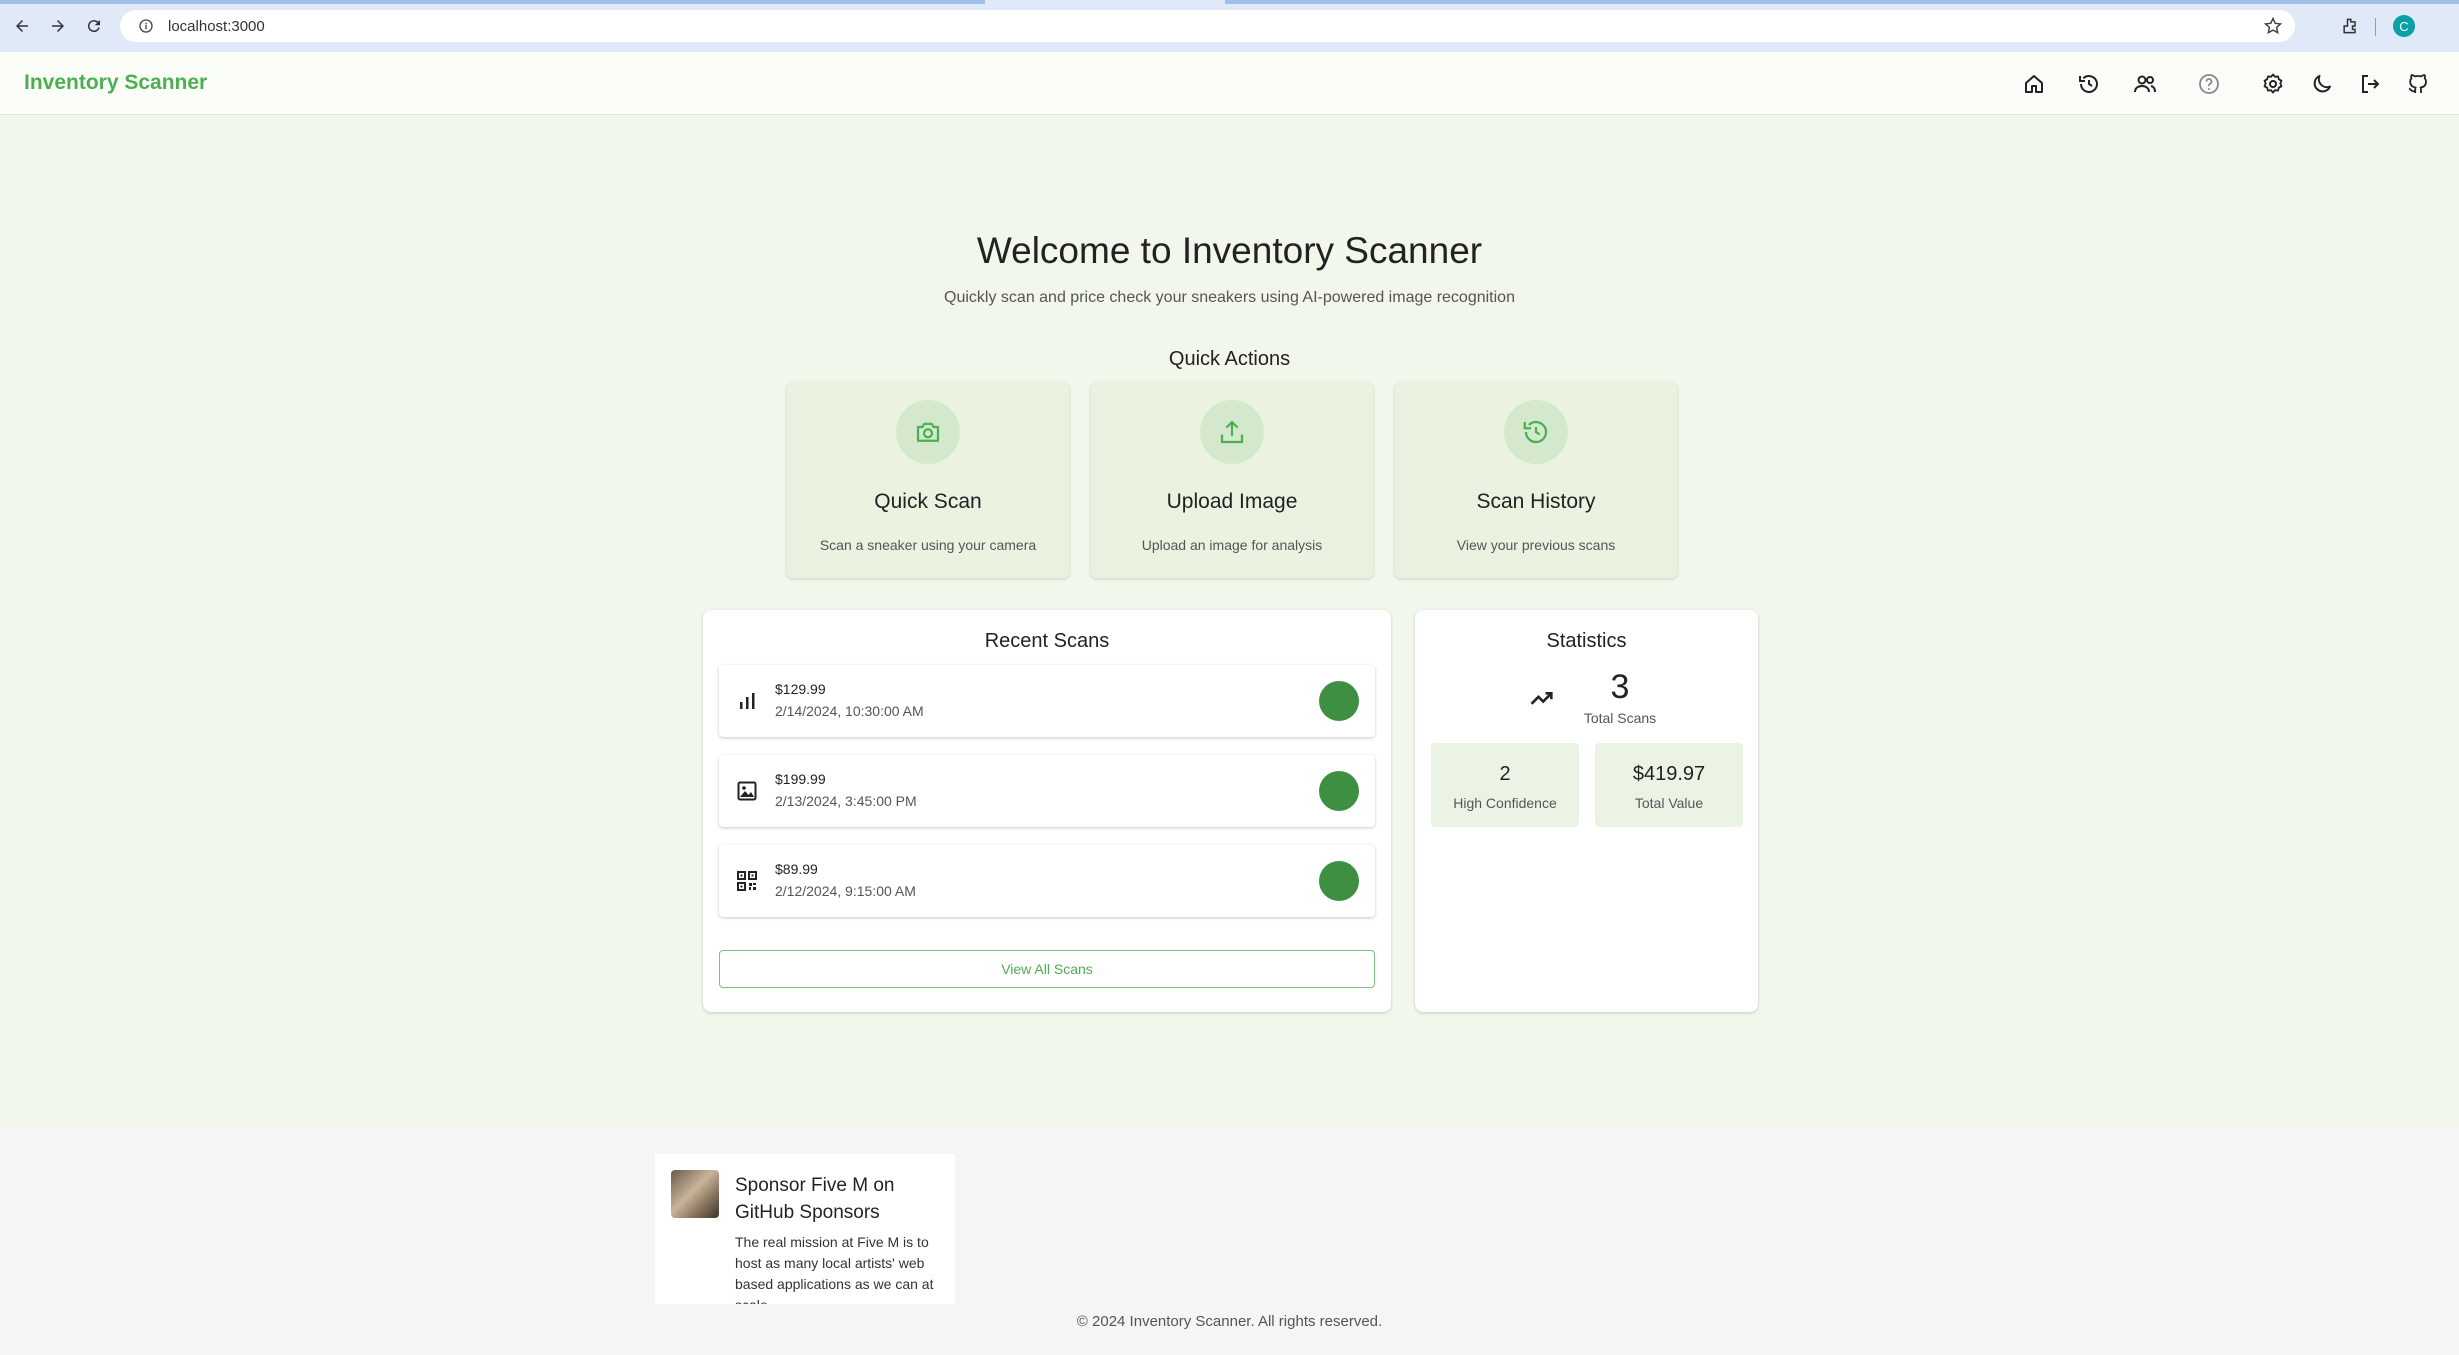 This screenshot has height=1355, width=2459. Describe the element at coordinates (2418, 26) in the screenshot. I see `menu-dots-icon` at that location.